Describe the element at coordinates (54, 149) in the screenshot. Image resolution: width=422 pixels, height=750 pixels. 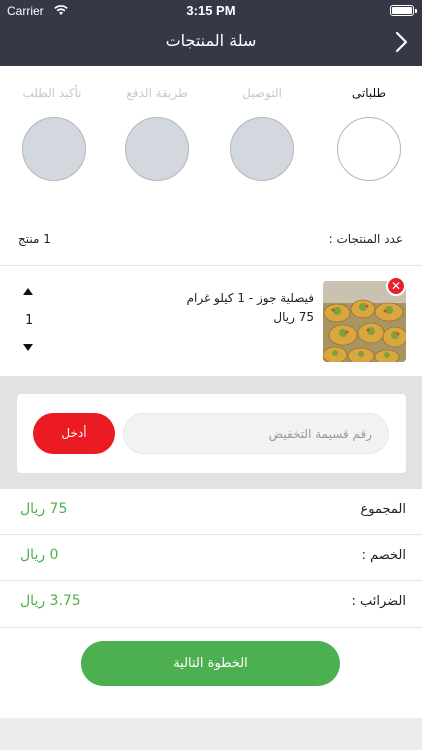
I see `step-circle-confirm` at that location.